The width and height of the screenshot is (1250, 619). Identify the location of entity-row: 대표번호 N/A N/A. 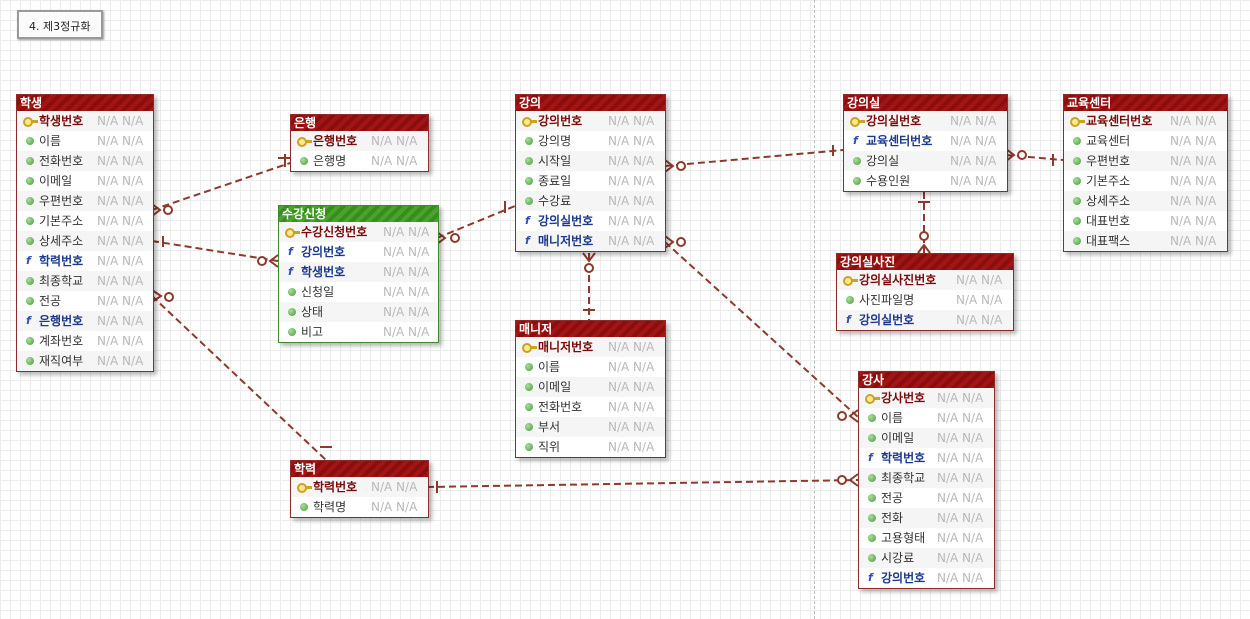
(1145, 221).